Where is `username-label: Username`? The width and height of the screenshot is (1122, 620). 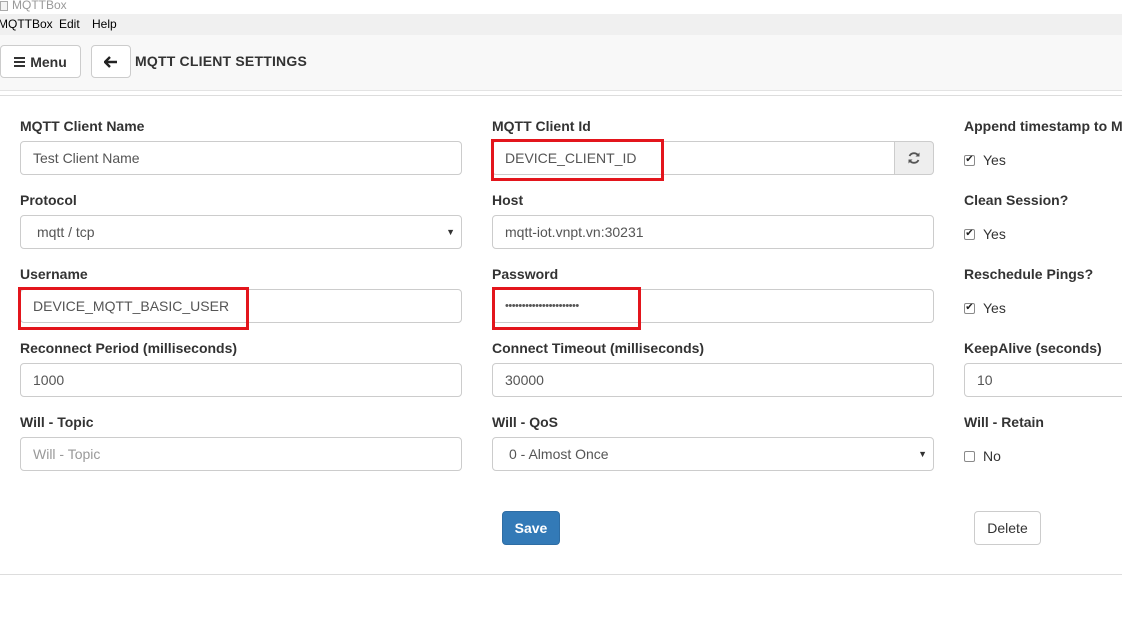
username-label: Username is located at coordinates (54, 274).